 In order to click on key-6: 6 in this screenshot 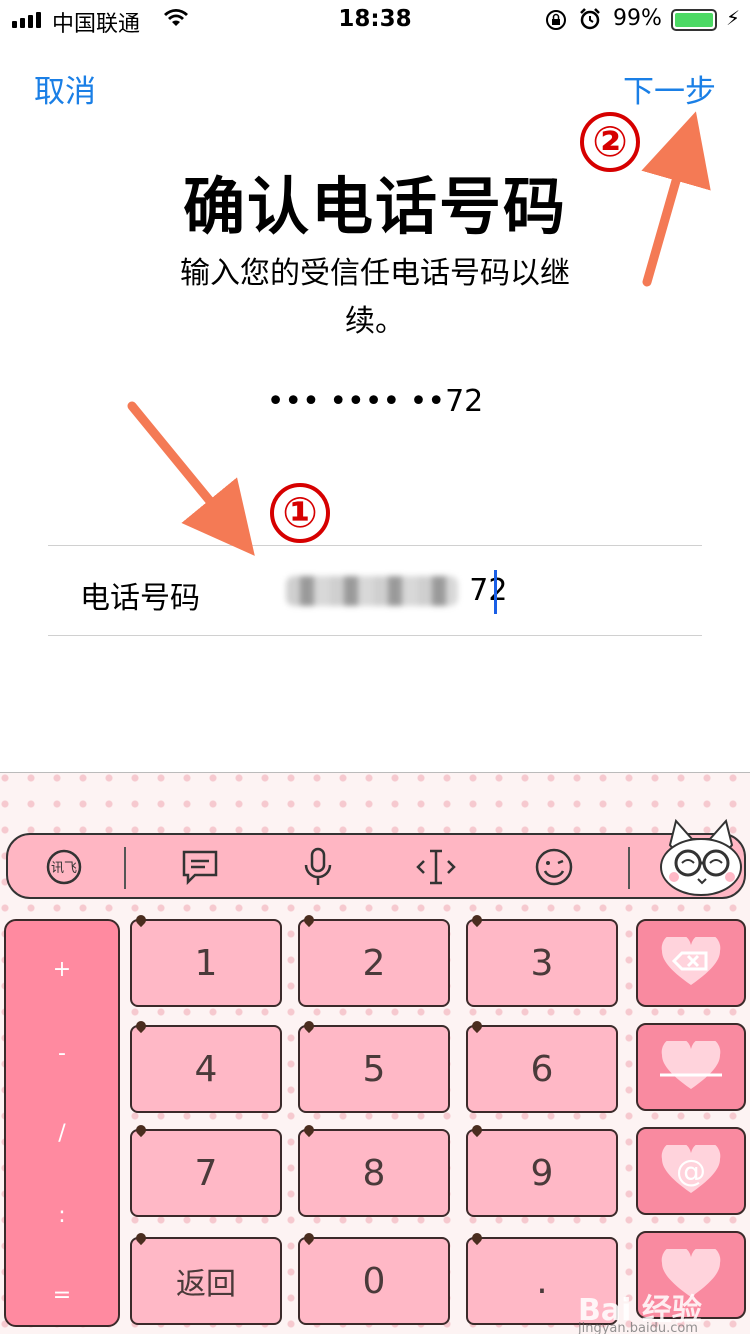, I will do `click(542, 1069)`.